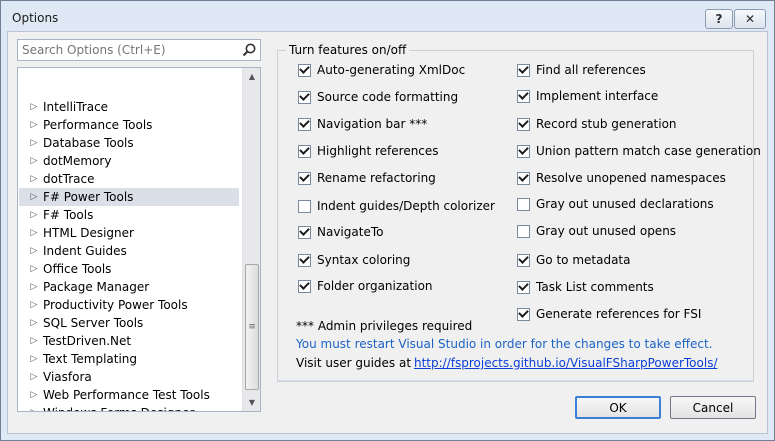 The height and width of the screenshot is (441, 775). I want to click on tree-item: ▷ HTML Designer, so click(129, 233).